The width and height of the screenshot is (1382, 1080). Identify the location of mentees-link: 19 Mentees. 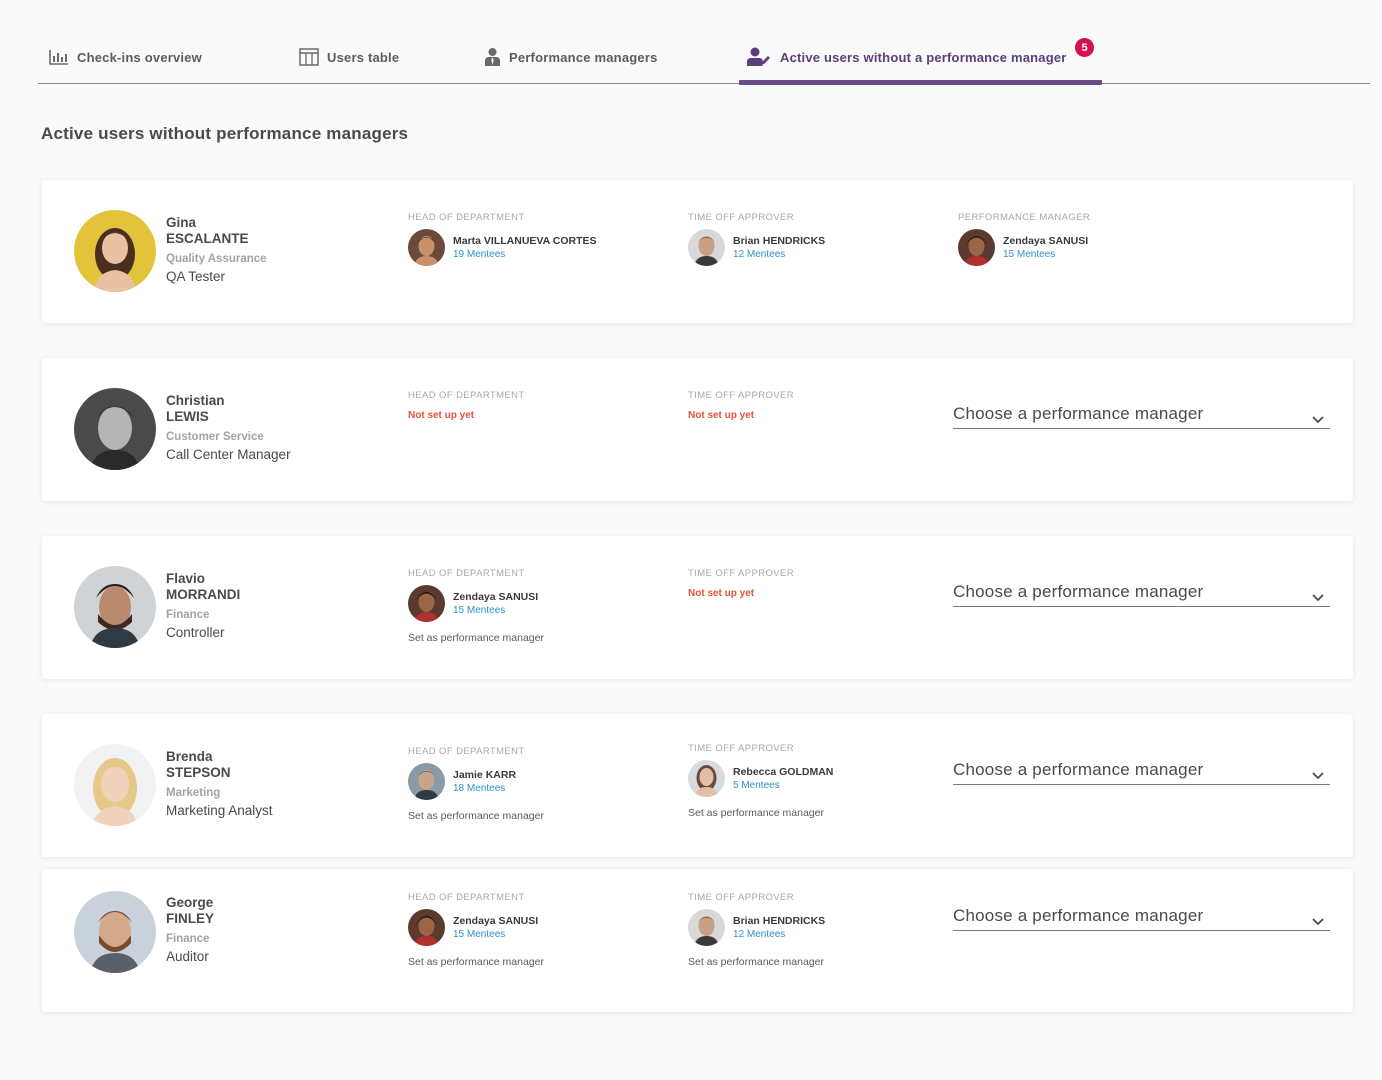
(525, 254).